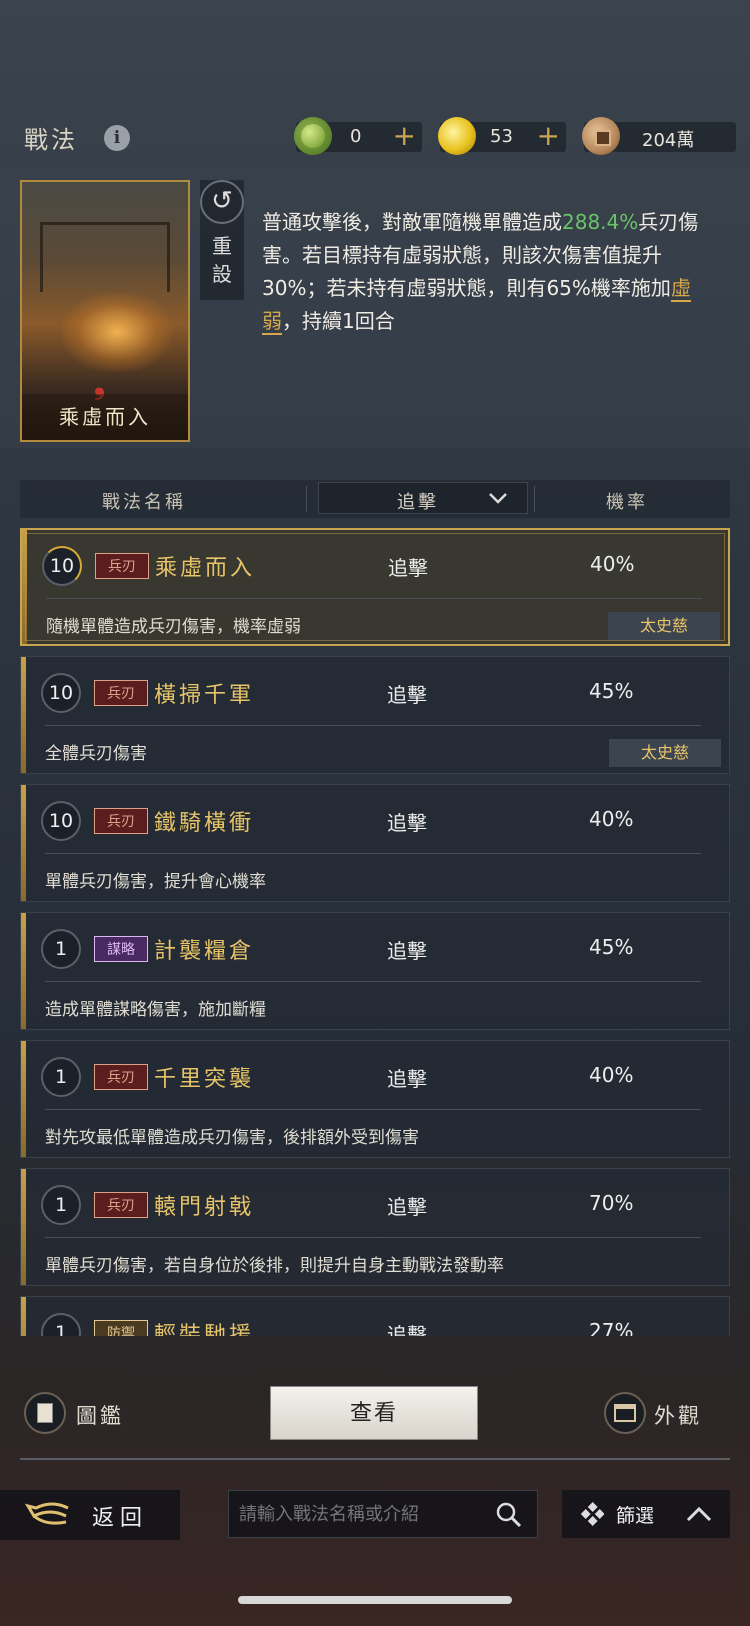  Describe the element at coordinates (105, 417) in the screenshot. I see `tactic-card-name: 乘虛而入` at that location.